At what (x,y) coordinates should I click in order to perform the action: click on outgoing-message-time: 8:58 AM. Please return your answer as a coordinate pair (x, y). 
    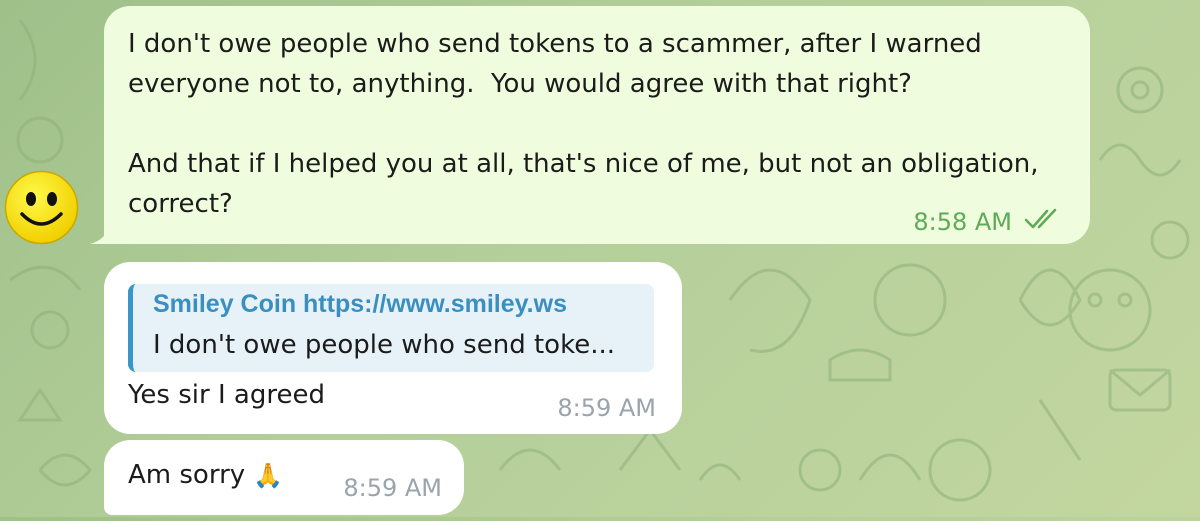
    Looking at the image, I should click on (962, 222).